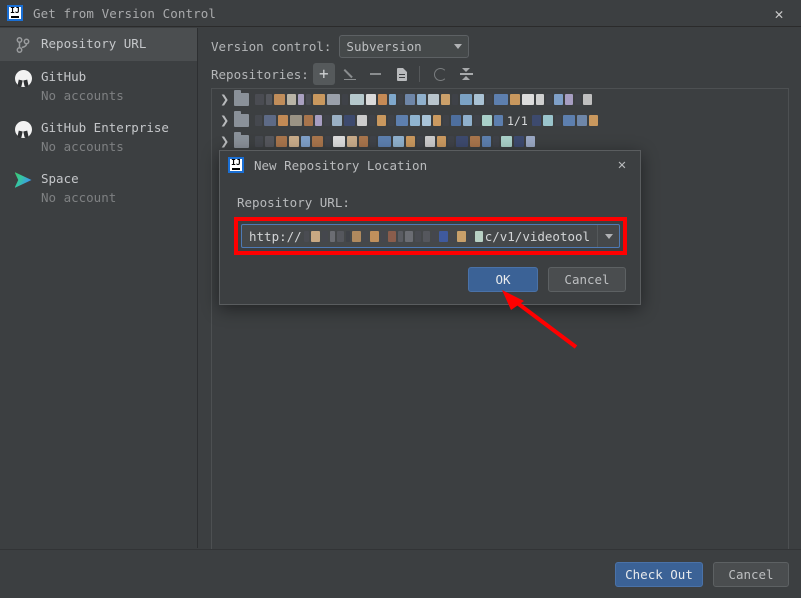 The width and height of the screenshot is (801, 598). I want to click on repository-url-value: http:// c/v1/videotool, so click(419, 236).